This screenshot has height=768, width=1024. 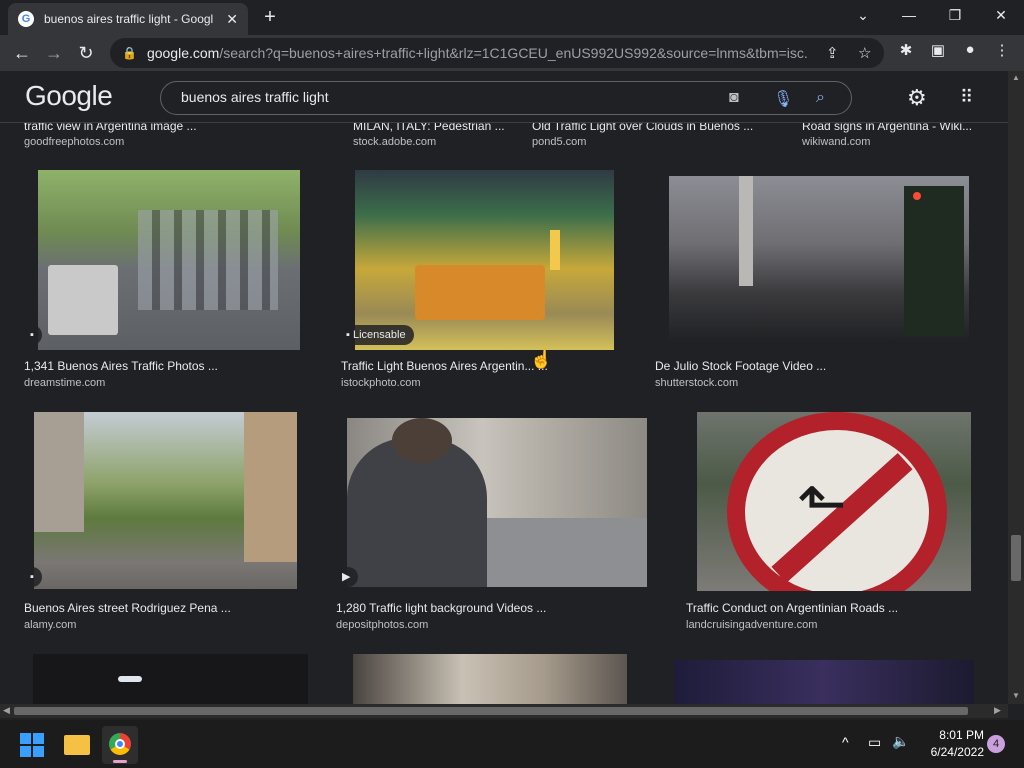 What do you see at coordinates (77, 745) in the screenshot?
I see `file-explorer-icon` at bounding box center [77, 745].